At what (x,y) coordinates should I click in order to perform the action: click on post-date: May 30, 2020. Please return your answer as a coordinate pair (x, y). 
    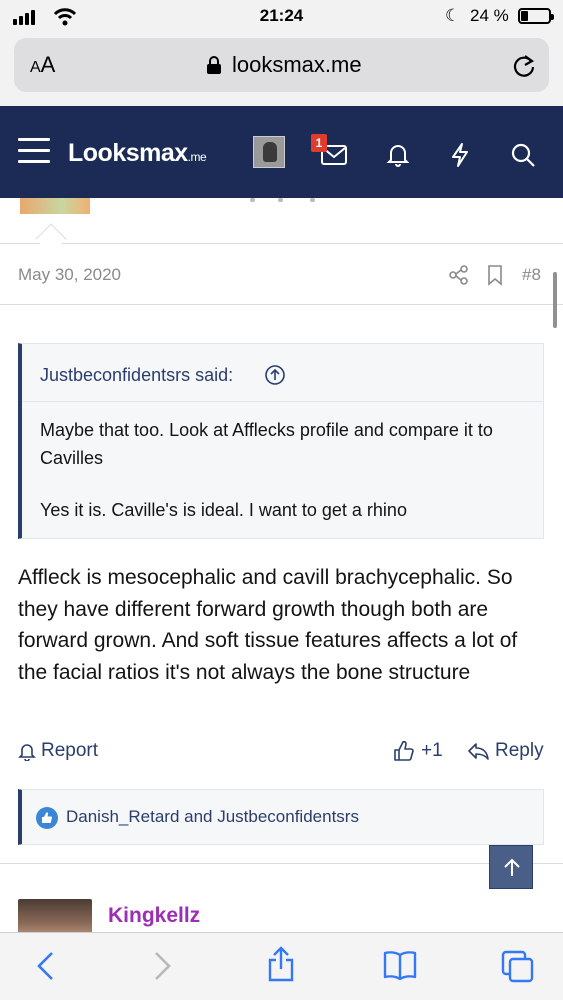
    Looking at the image, I should click on (69, 275).